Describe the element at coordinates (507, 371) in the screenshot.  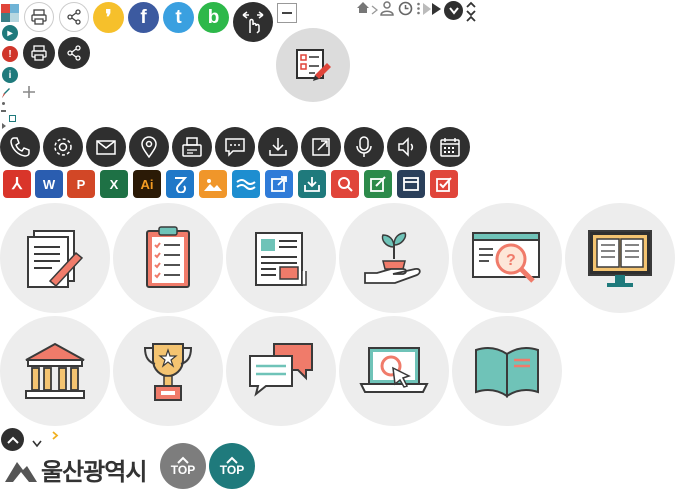
I see `open-book-icon` at that location.